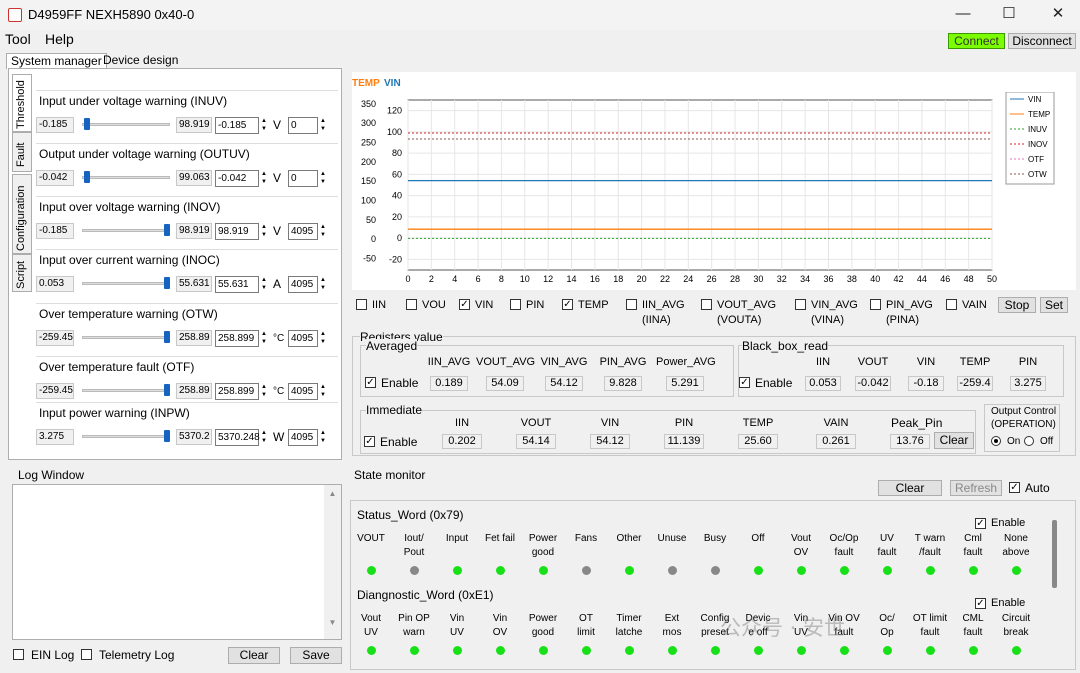 The height and width of the screenshot is (673, 1080). Describe the element at coordinates (980, 603) in the screenshot. I see `diag-enable-checkbox: ✓` at that location.